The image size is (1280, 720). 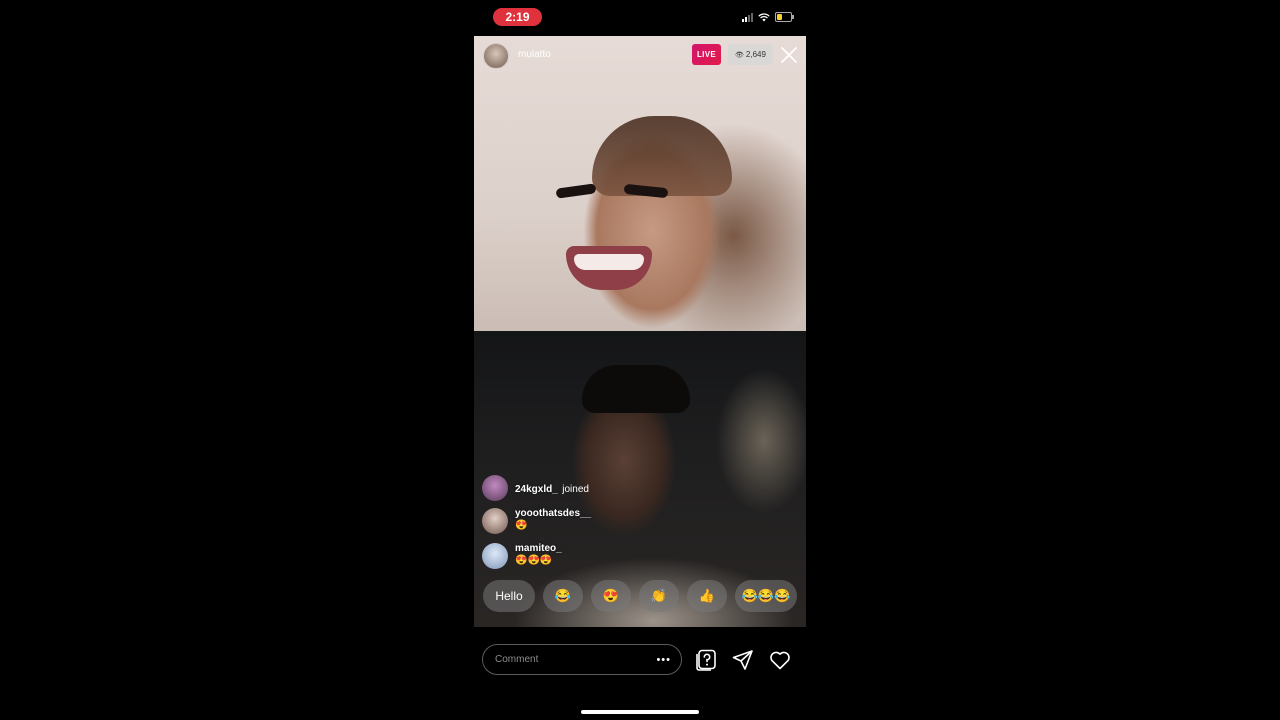 What do you see at coordinates (521, 525) in the screenshot?
I see `comment-text: 😍` at bounding box center [521, 525].